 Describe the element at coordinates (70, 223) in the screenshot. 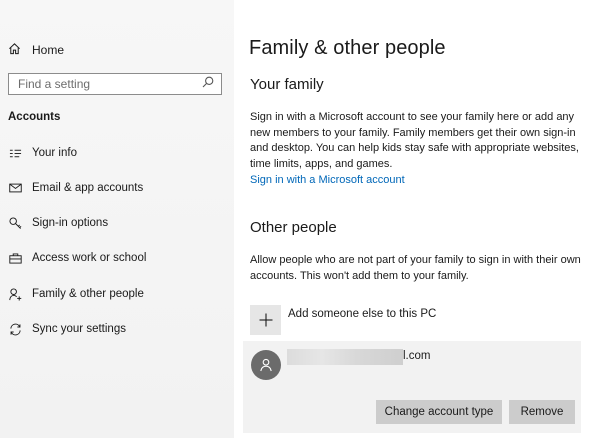

I see `sidebar-item-label: Sign-in options` at that location.